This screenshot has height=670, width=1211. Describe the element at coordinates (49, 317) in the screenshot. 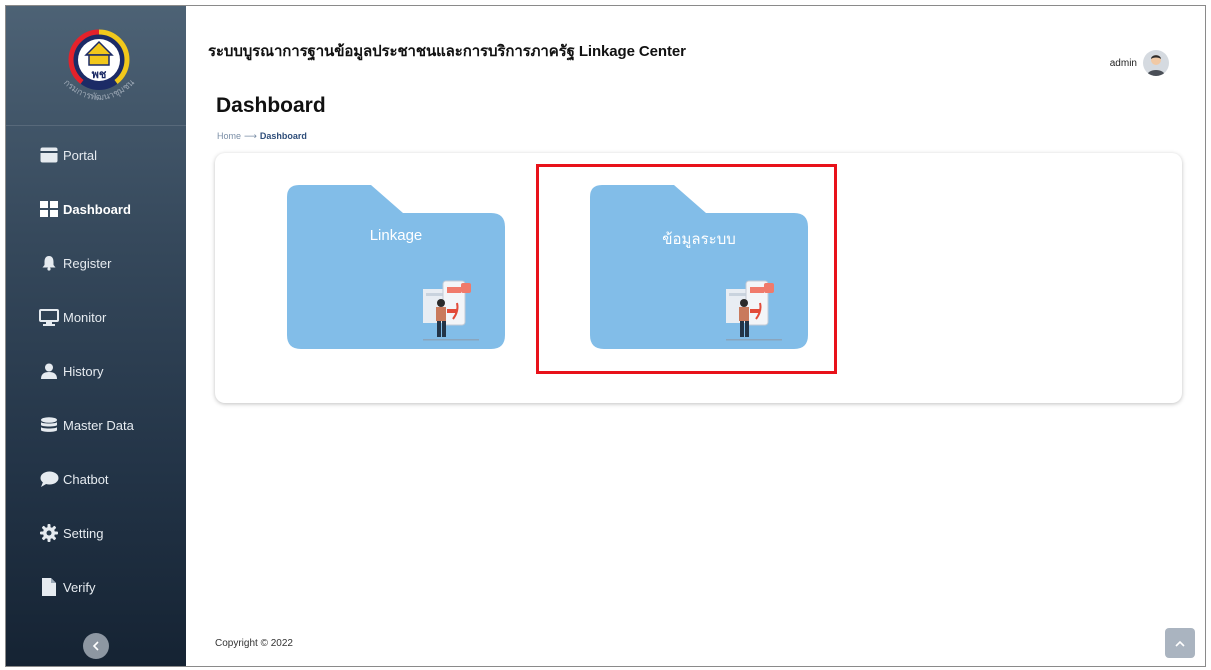

I see `monitor-icon` at that location.